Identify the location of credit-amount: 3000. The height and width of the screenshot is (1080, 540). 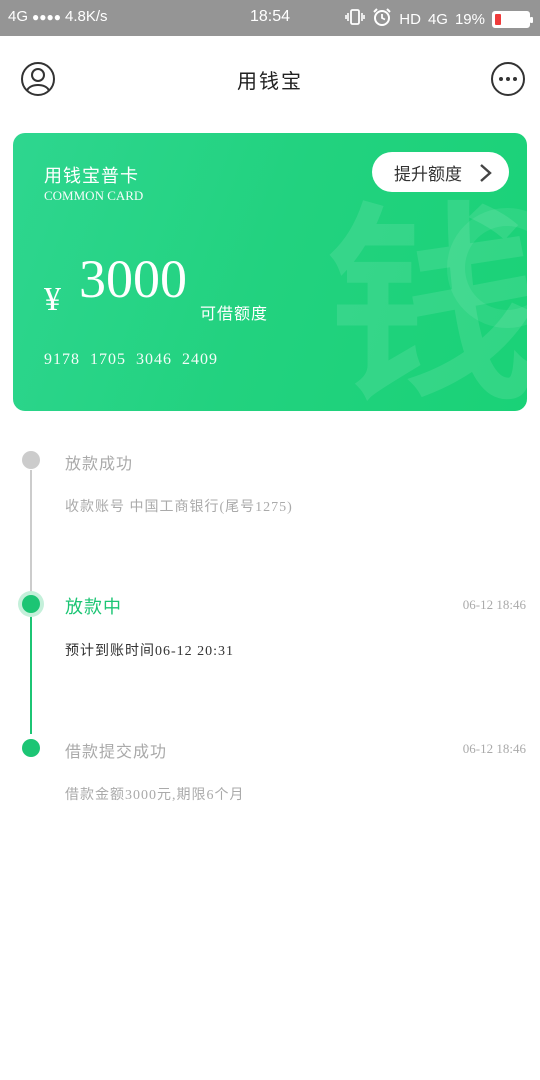
(133, 279).